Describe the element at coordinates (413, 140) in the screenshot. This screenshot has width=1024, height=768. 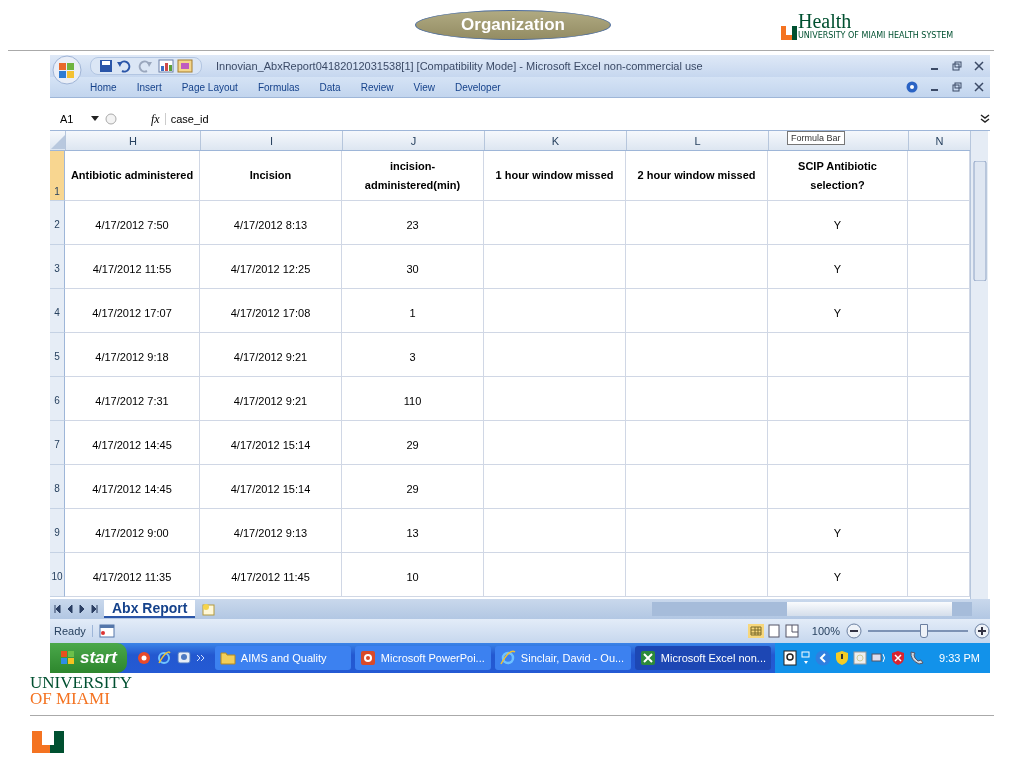
I see `column-header: J` at that location.